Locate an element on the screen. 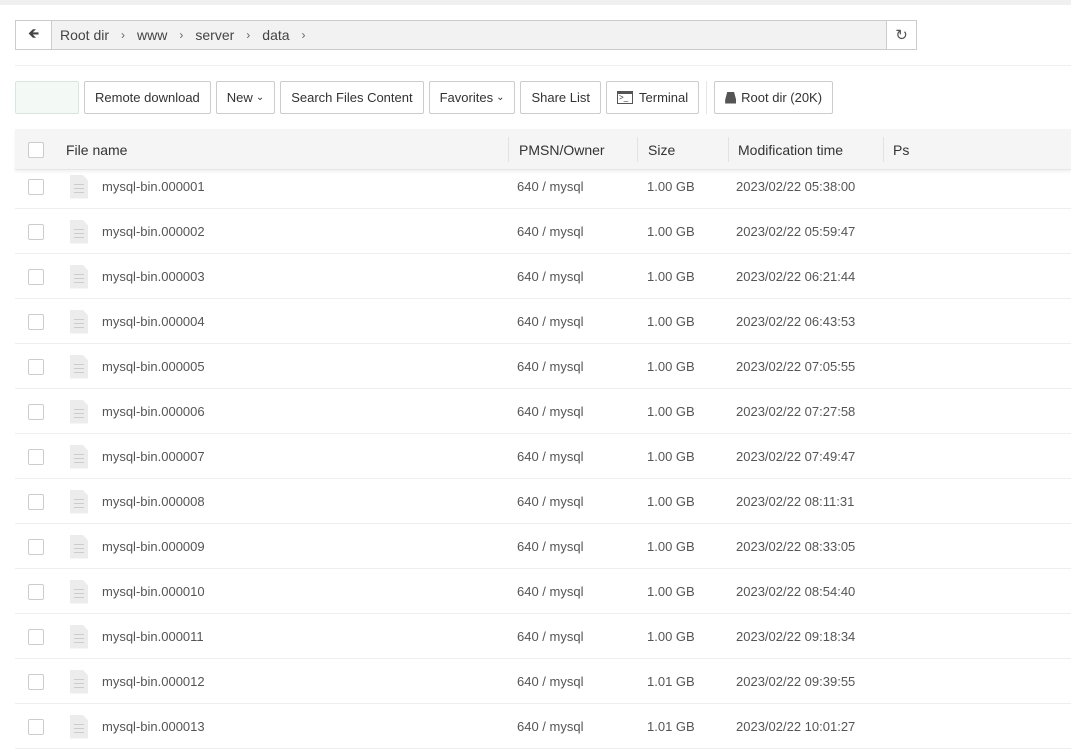 The height and width of the screenshot is (754, 1071). header-modification-time: Modification time is located at coordinates (790, 149).